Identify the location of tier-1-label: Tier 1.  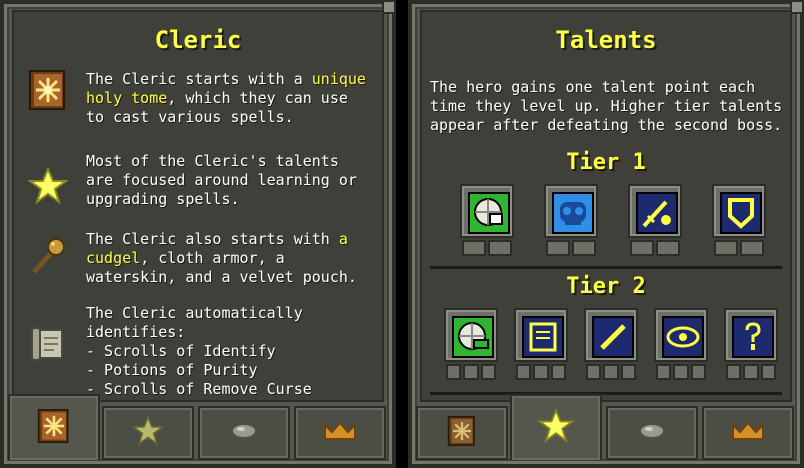
(606, 162).